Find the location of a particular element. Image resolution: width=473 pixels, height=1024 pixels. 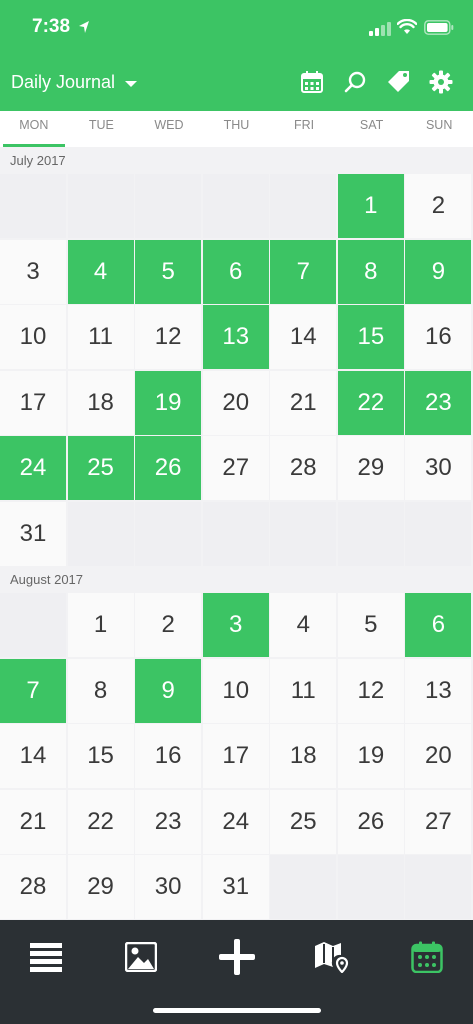

tab-calendar is located at coordinates (427, 957).